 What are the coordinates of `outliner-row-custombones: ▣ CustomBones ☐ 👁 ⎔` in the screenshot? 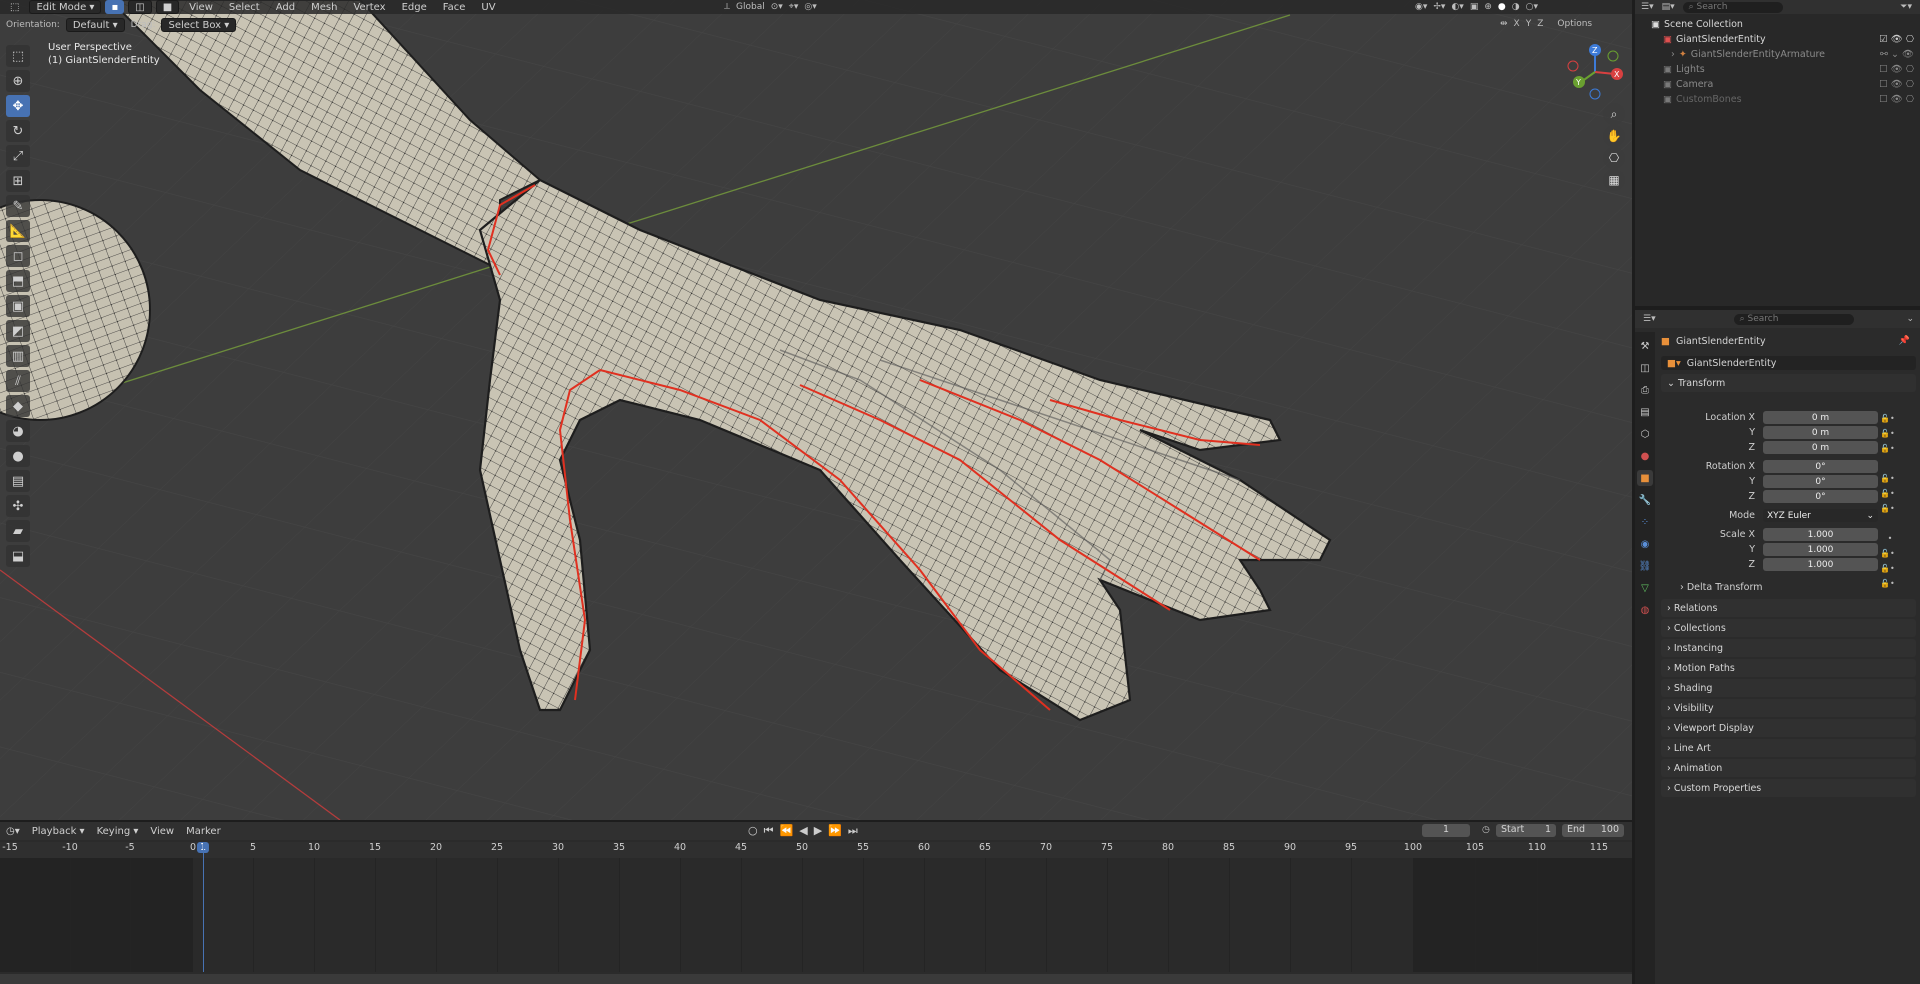 It's located at (1777, 99).